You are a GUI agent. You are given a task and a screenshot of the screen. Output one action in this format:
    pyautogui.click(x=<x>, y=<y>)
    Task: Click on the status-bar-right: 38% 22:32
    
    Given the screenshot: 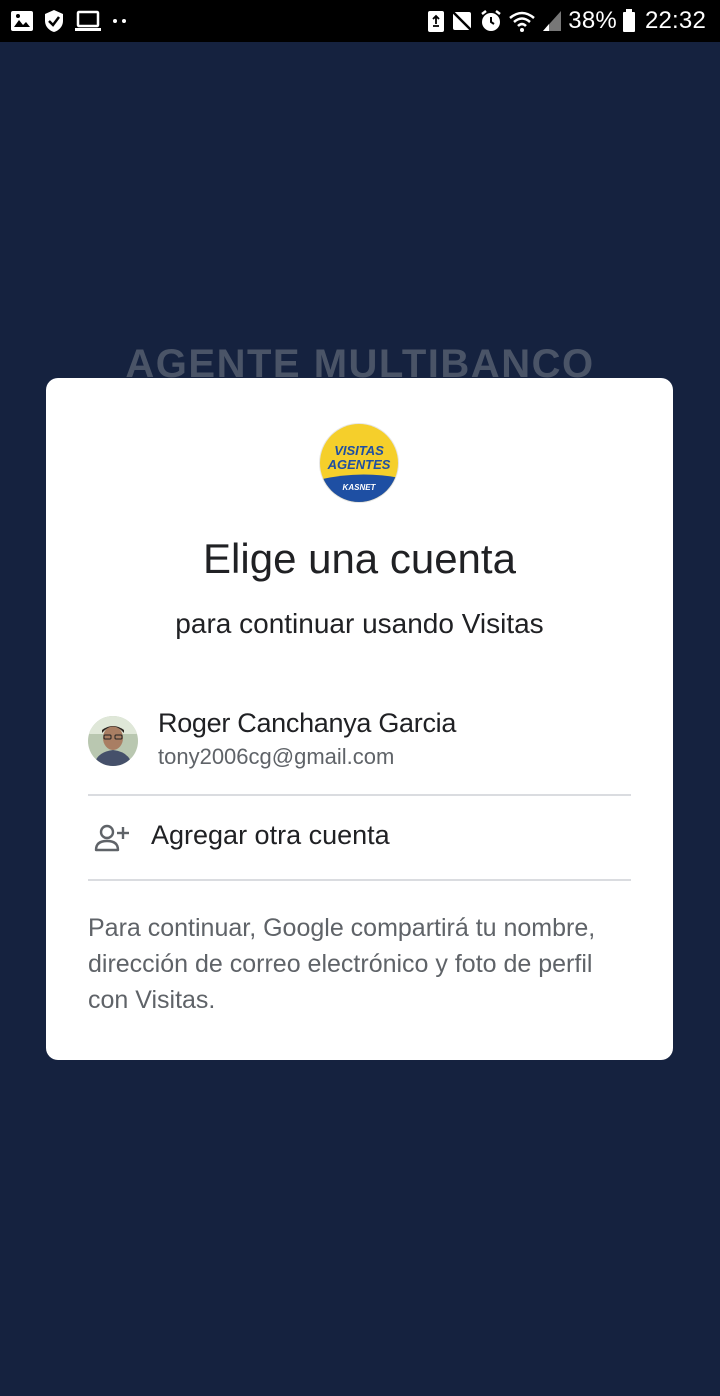 What is the action you would take?
    pyautogui.click(x=566, y=21)
    